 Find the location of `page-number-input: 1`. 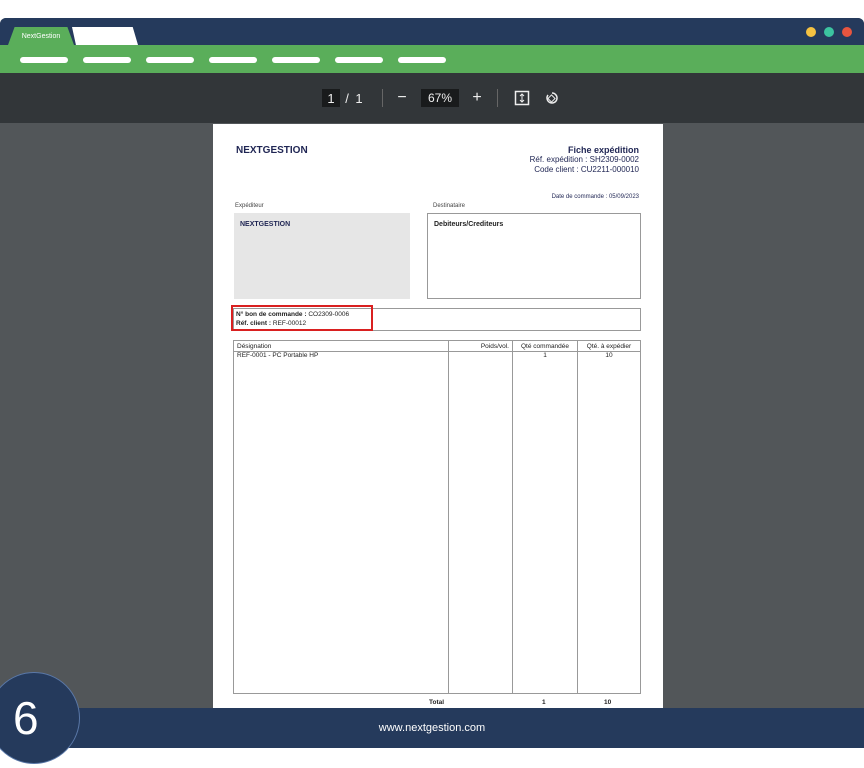

page-number-input: 1 is located at coordinates (331, 98).